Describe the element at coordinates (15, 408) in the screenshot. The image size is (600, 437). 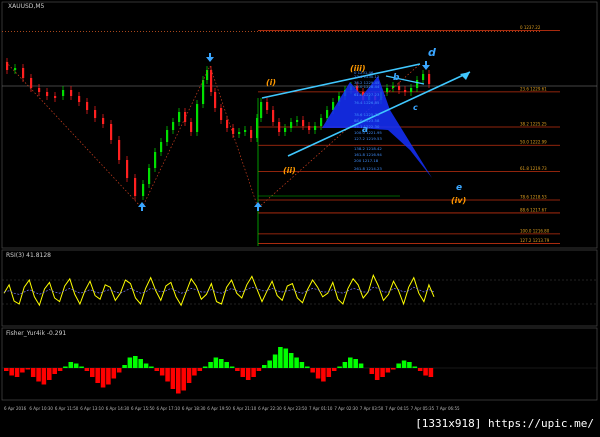
I see `x-tick-label: 6 Apr 2016` at that location.